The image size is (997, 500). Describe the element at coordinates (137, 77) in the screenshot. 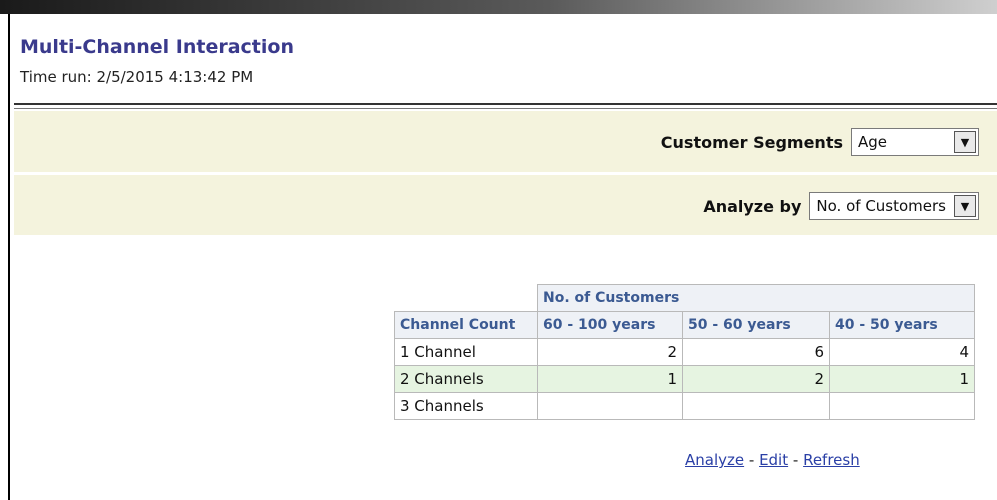

I see `time-run-label: Time run: 2/5/2015 4:13:42 PM` at that location.